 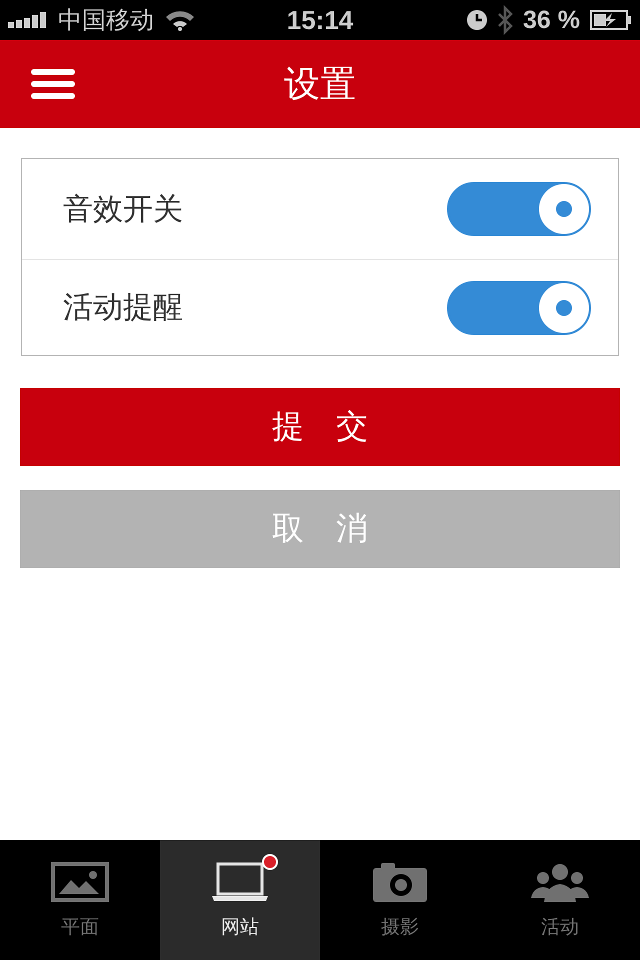 What do you see at coordinates (551, 20) in the screenshot?
I see `battery-percent: 36 %` at bounding box center [551, 20].